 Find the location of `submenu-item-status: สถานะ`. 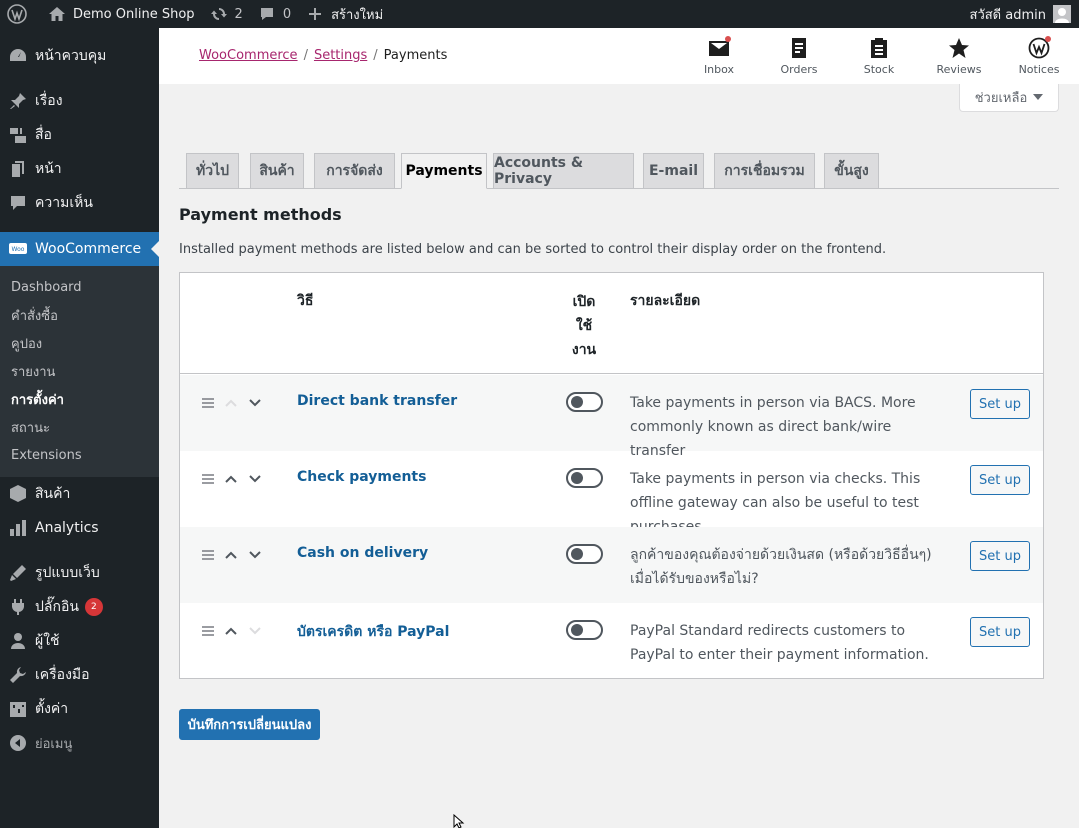

submenu-item-status: สถานะ is located at coordinates (79, 427).